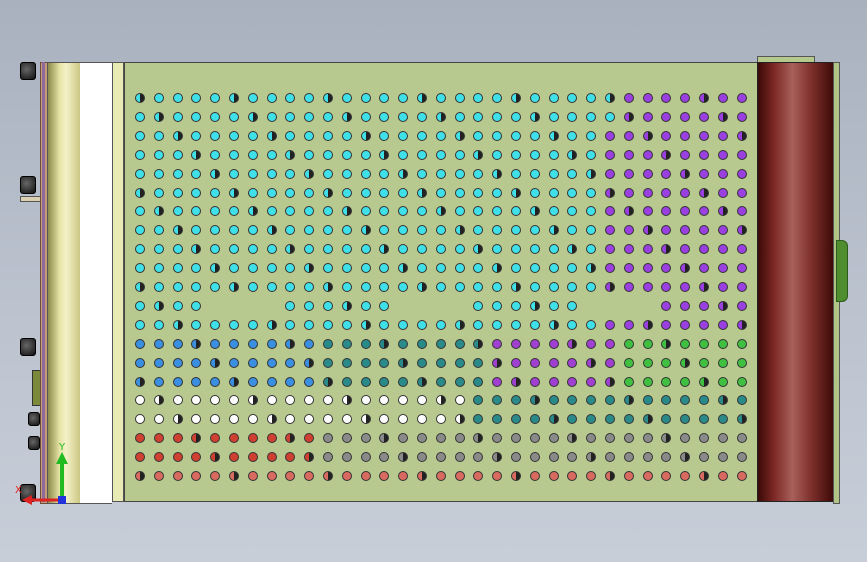 This screenshot has width=867, height=562. I want to click on gold-side-rail, so click(64, 283).